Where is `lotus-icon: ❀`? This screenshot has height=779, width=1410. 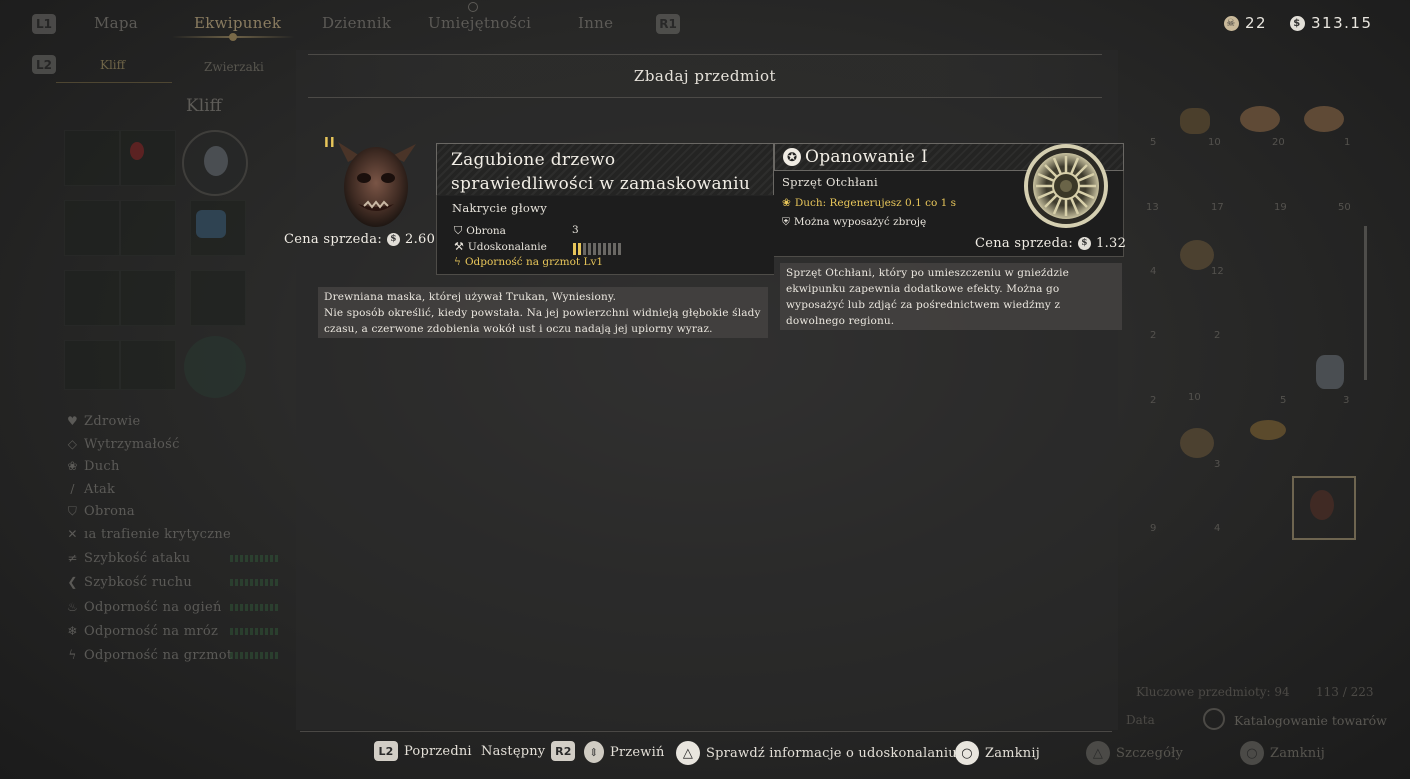
lotus-icon: ❀ is located at coordinates (72, 466).